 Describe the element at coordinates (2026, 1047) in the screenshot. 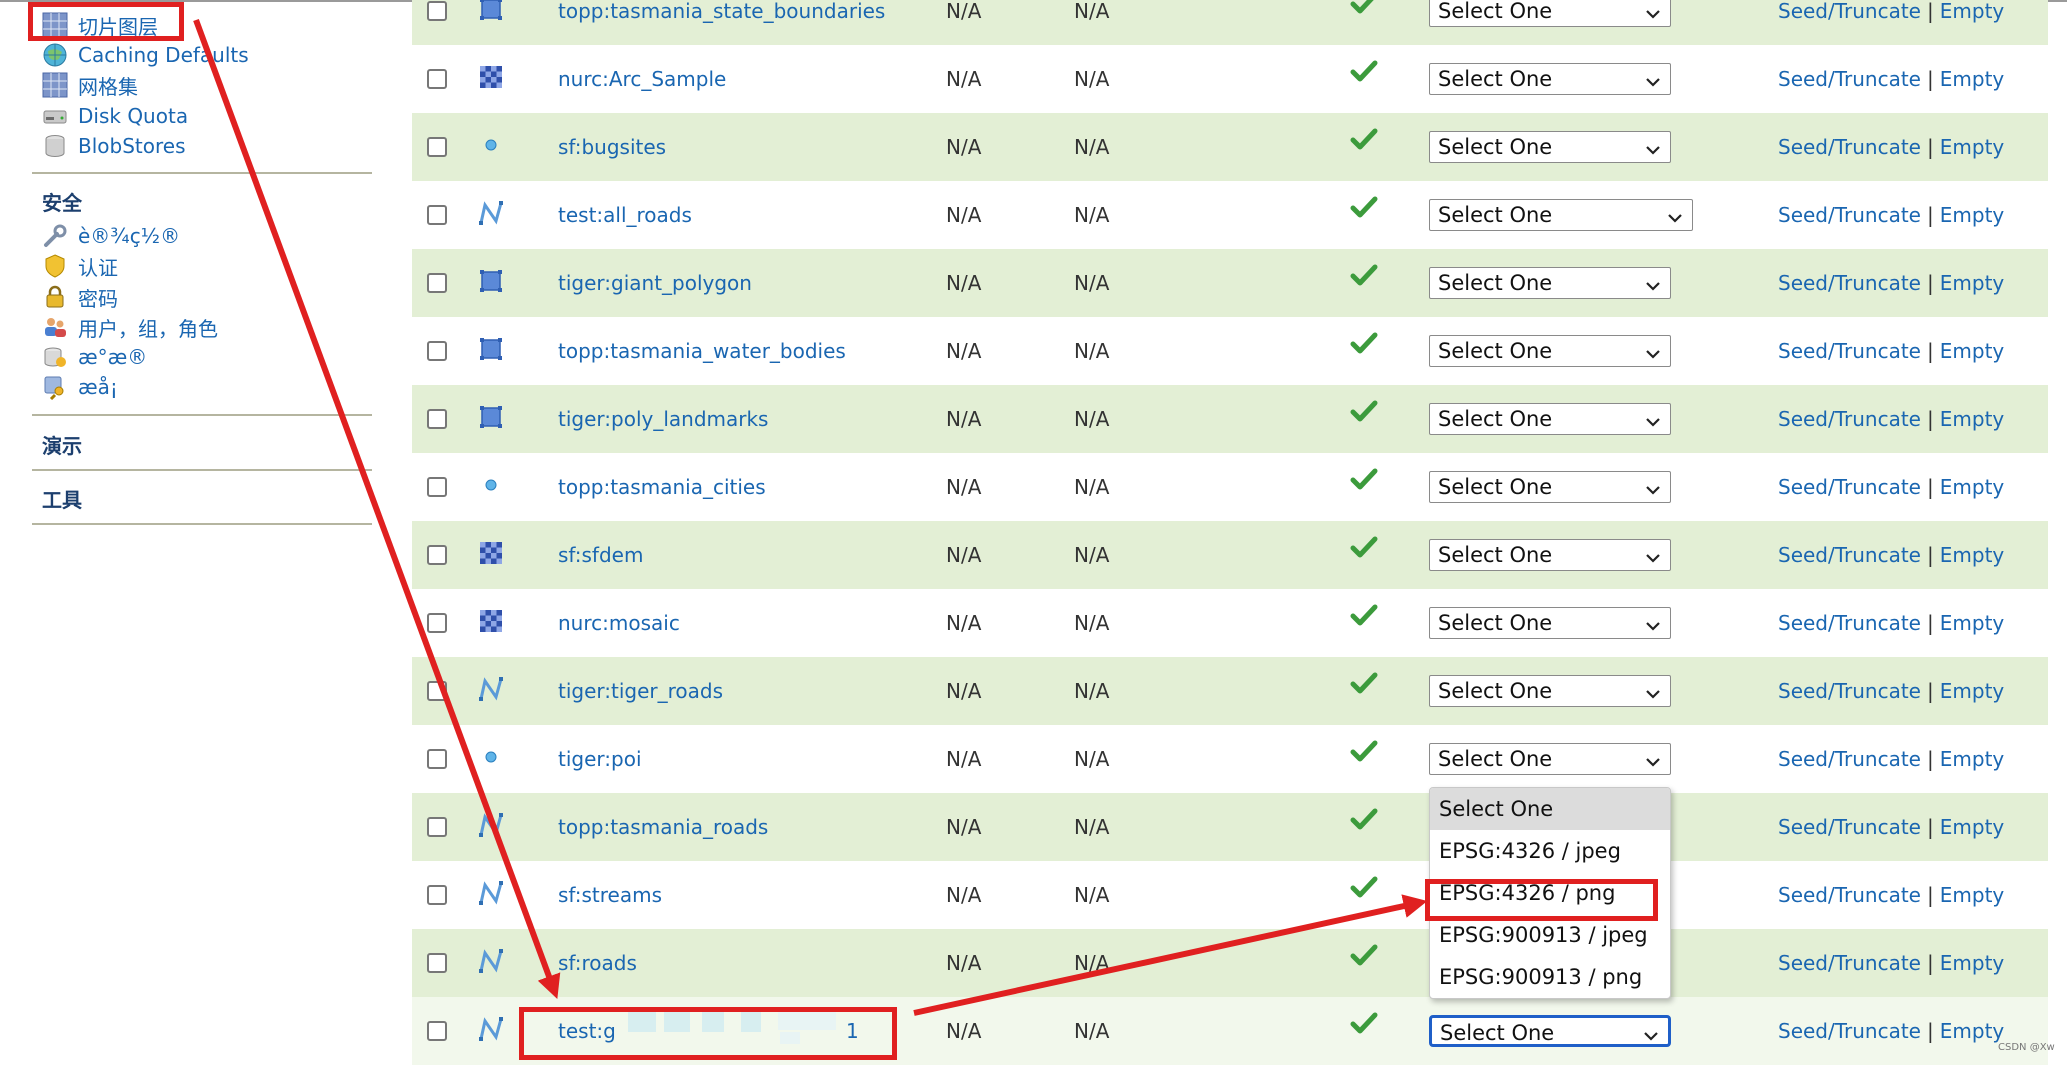

I see `watermark: CSDN @Xw` at that location.